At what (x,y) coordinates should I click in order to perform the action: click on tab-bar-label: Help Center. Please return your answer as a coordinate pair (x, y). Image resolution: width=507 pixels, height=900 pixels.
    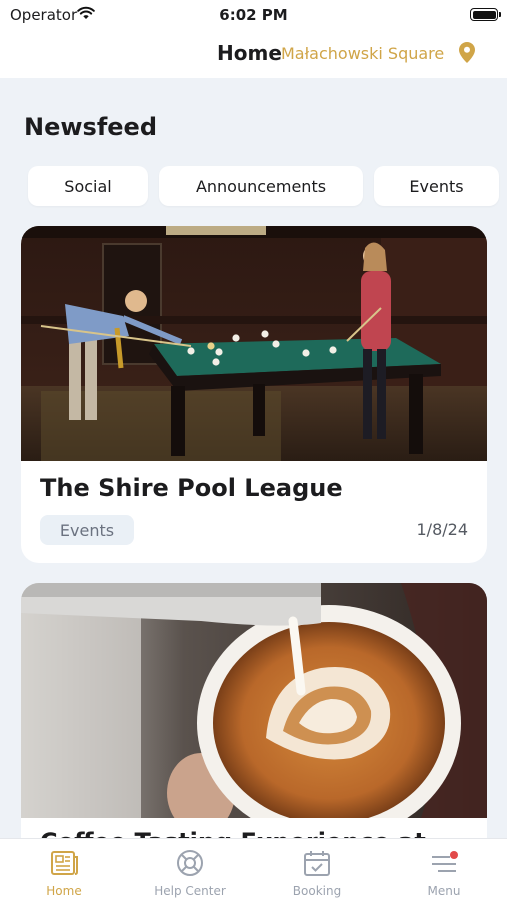
    Looking at the image, I should click on (190, 891).